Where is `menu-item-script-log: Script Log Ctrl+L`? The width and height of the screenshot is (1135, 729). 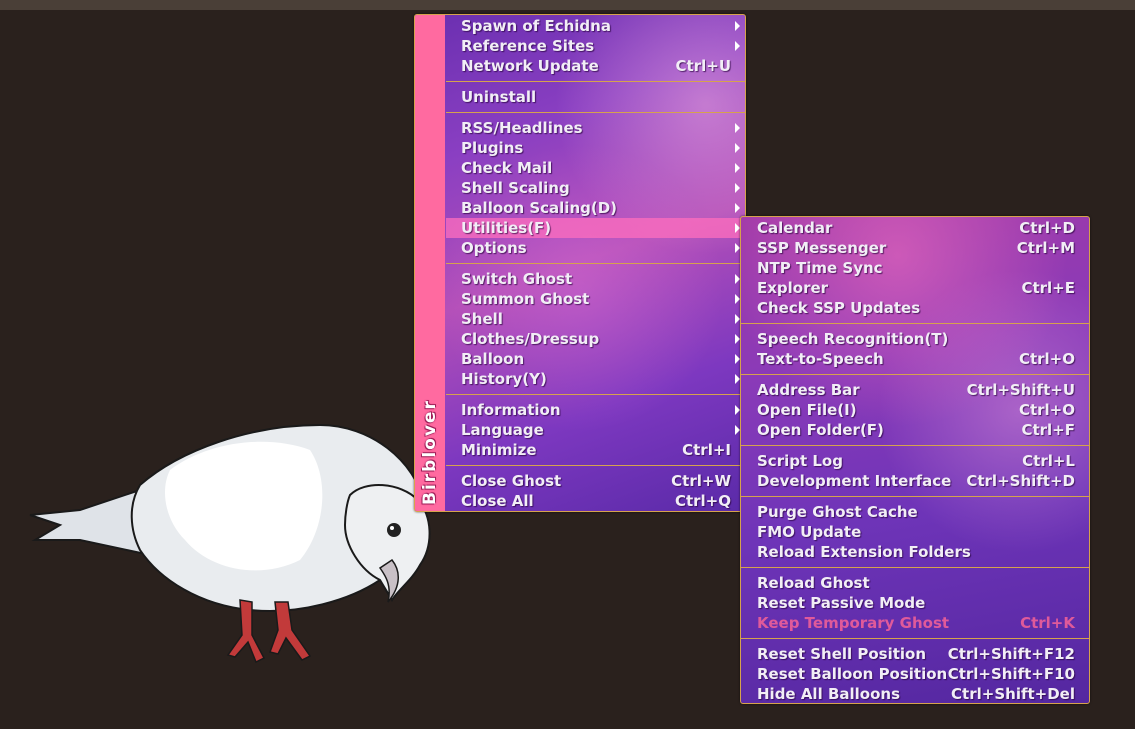
menu-item-script-log: Script Log Ctrl+L is located at coordinates (915, 461).